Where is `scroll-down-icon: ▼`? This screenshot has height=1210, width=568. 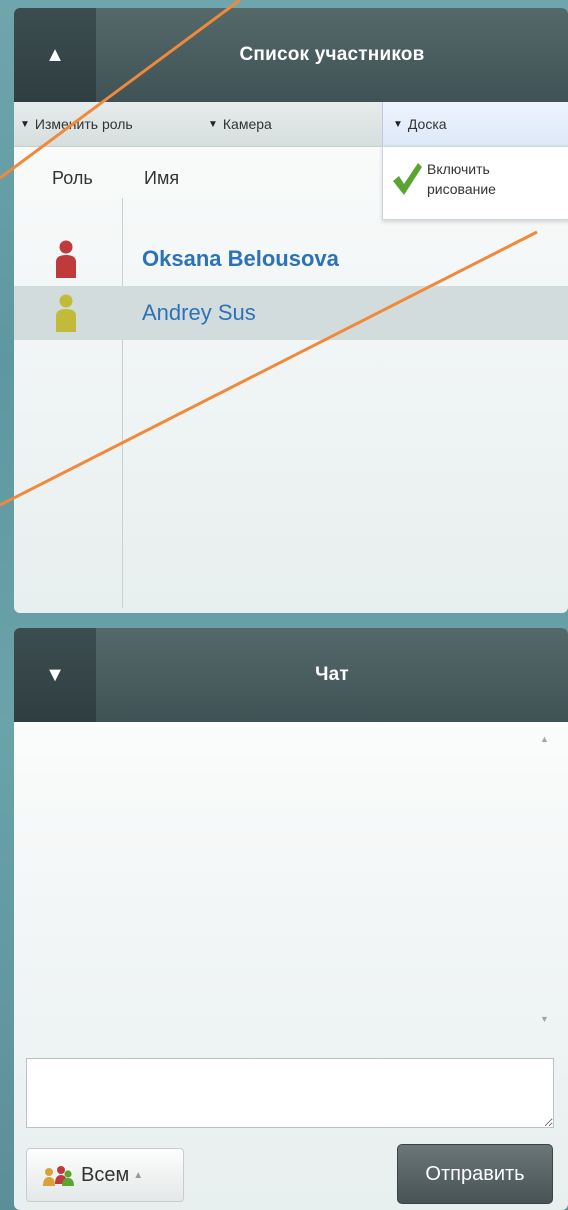
scroll-down-icon: ▼ is located at coordinates (544, 1019).